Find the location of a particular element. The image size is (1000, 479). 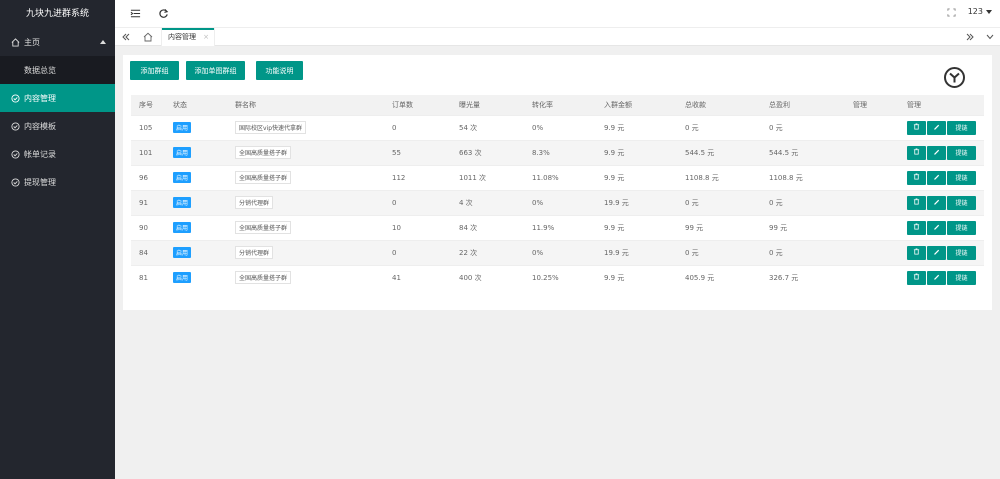

cell-fee: 19.9 元 is located at coordinates (636, 252).